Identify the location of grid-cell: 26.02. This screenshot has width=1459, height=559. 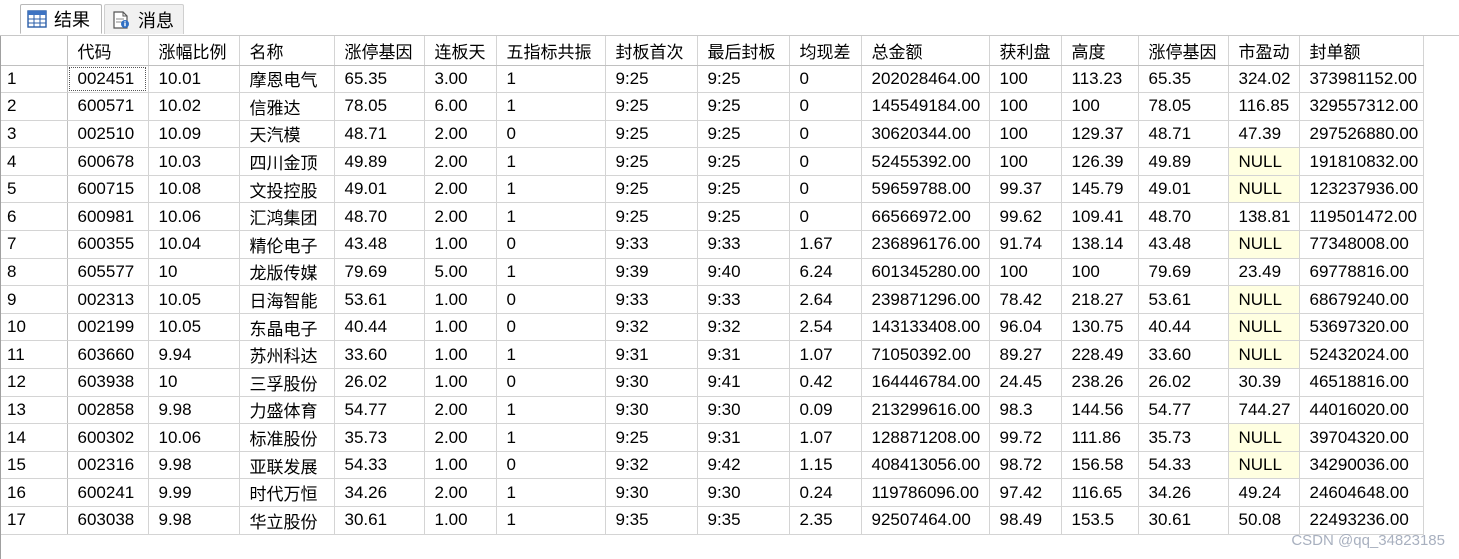
(1183, 382).